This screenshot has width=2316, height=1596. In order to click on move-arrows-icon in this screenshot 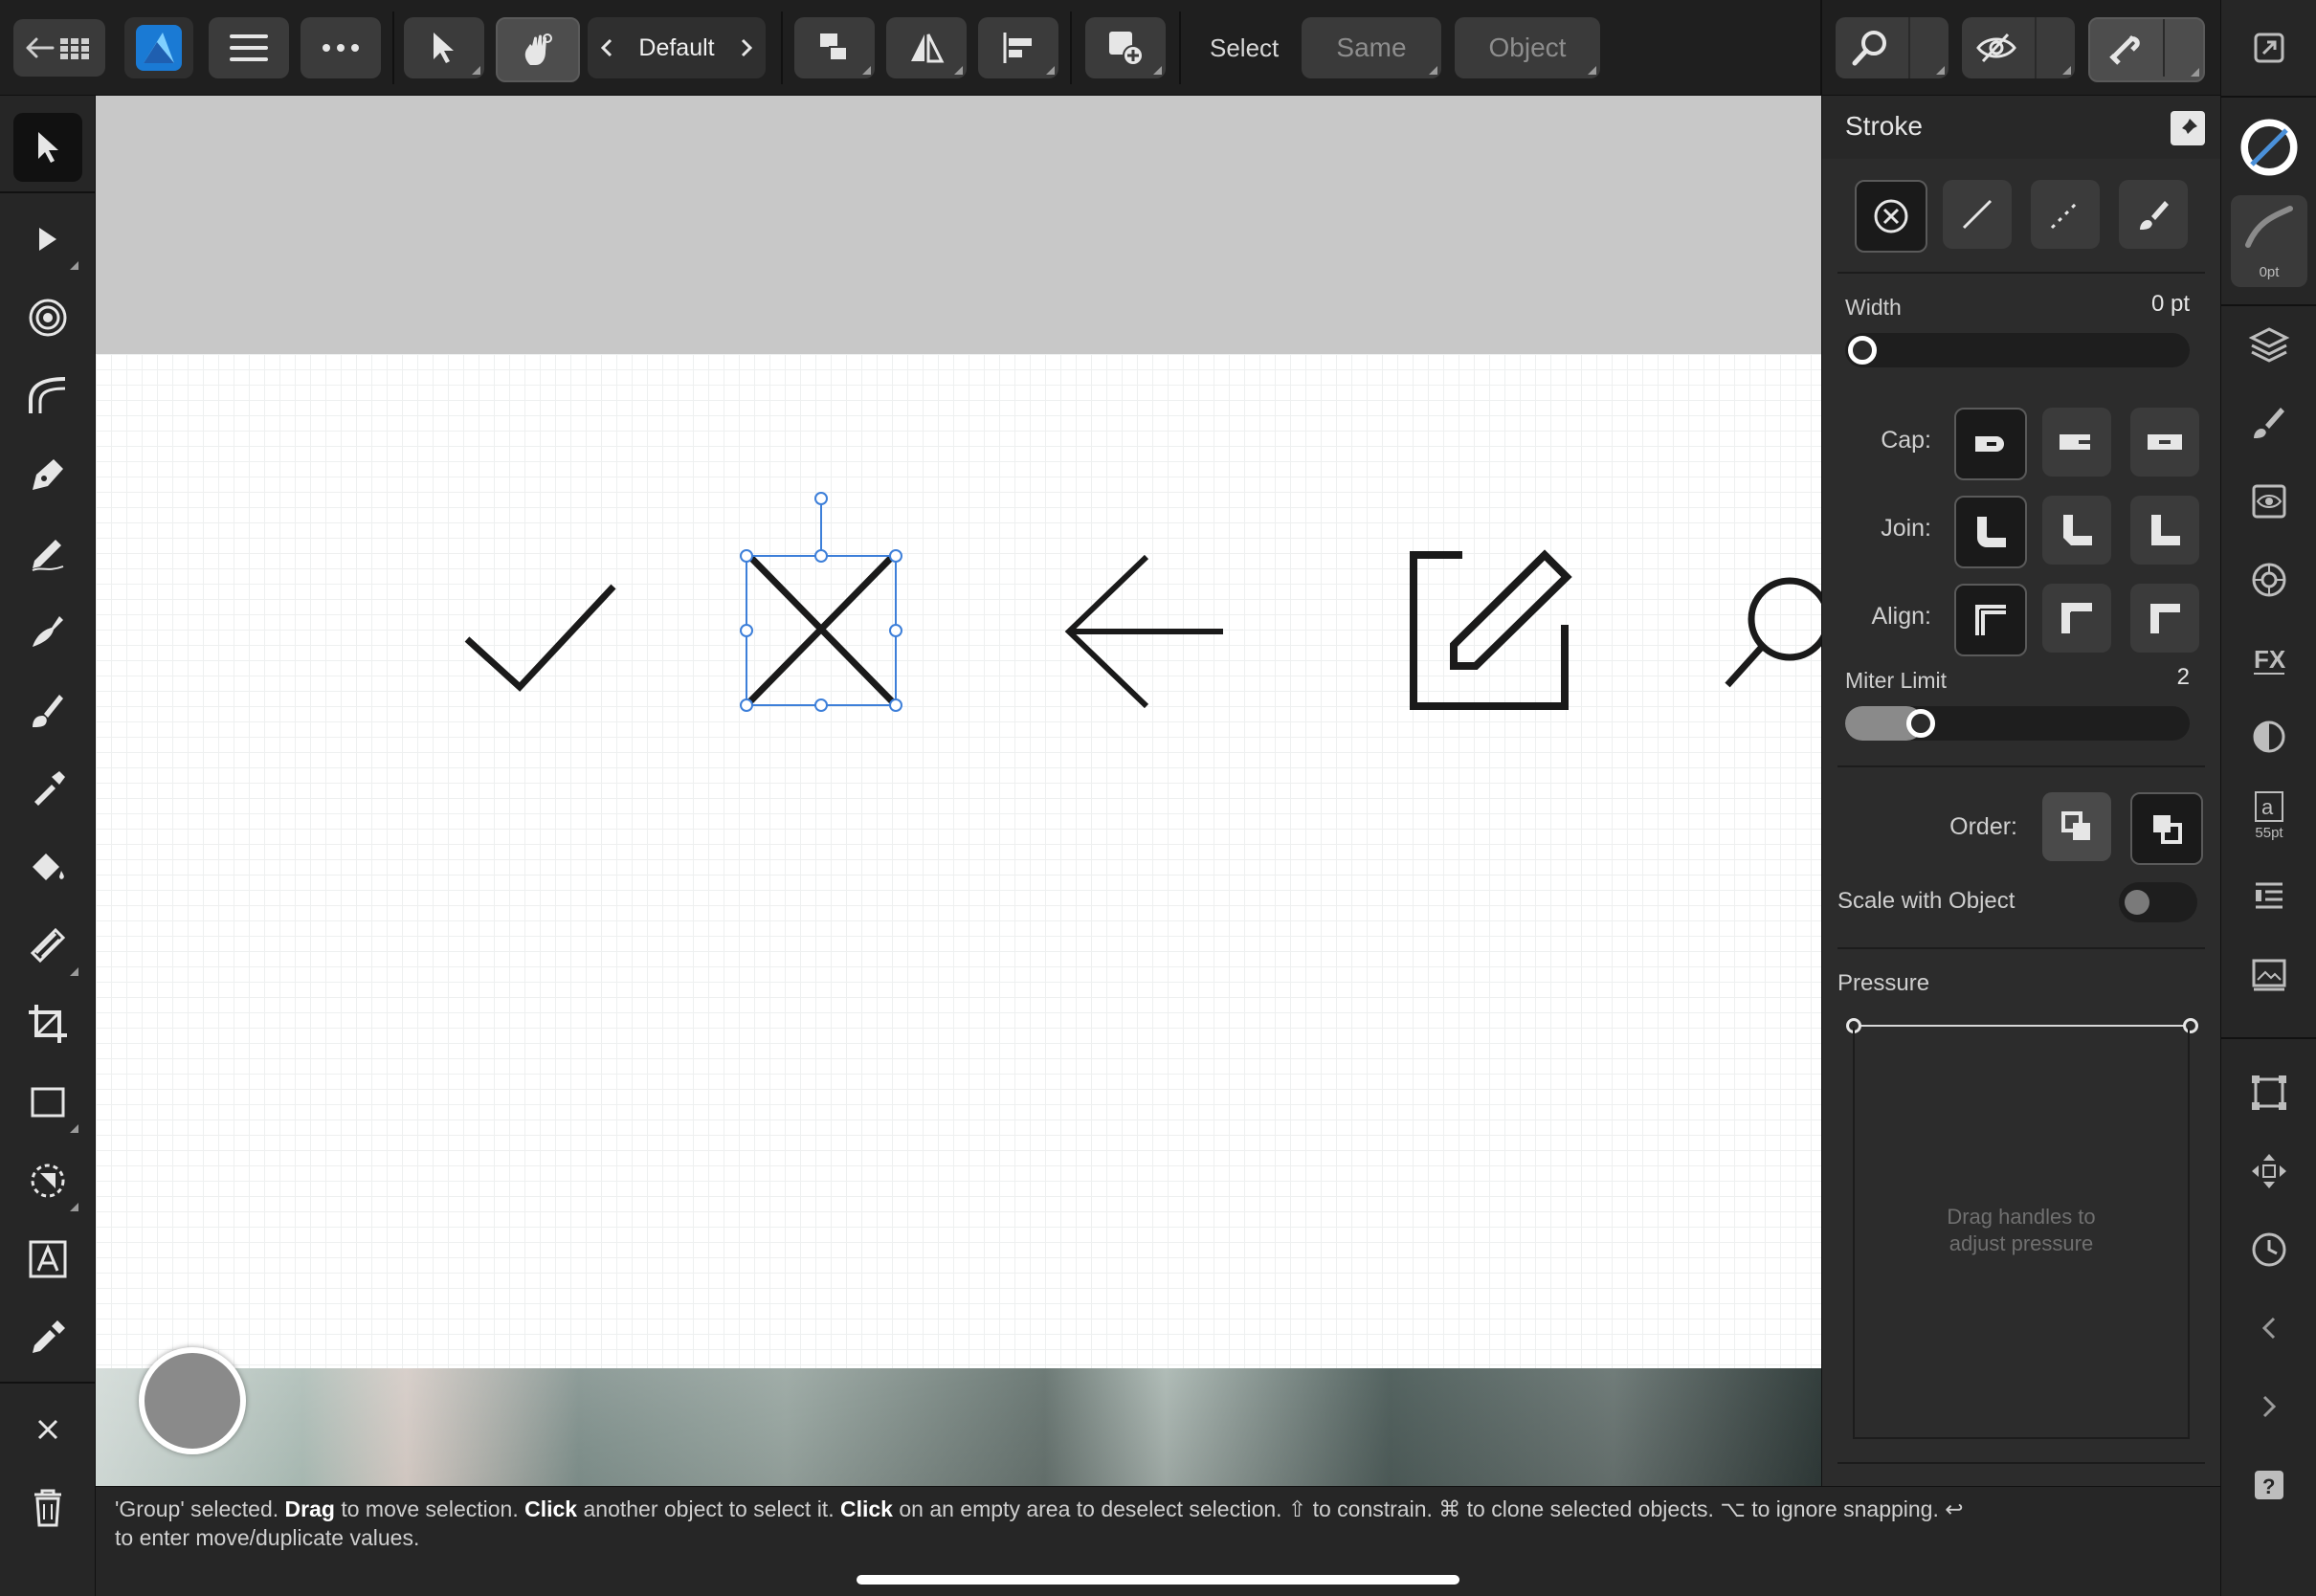, I will do `click(2269, 1171)`.